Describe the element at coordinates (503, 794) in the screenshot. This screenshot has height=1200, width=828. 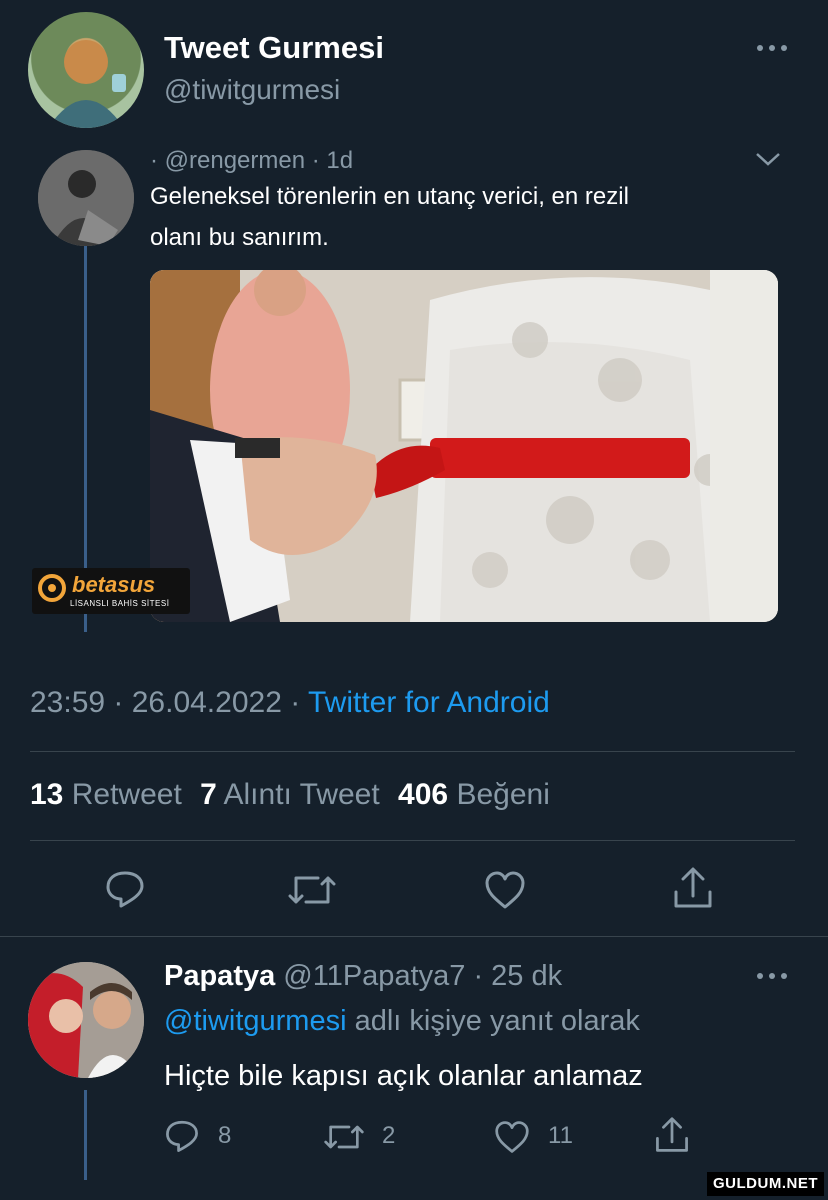
I see `like-label: Beğeni` at that location.